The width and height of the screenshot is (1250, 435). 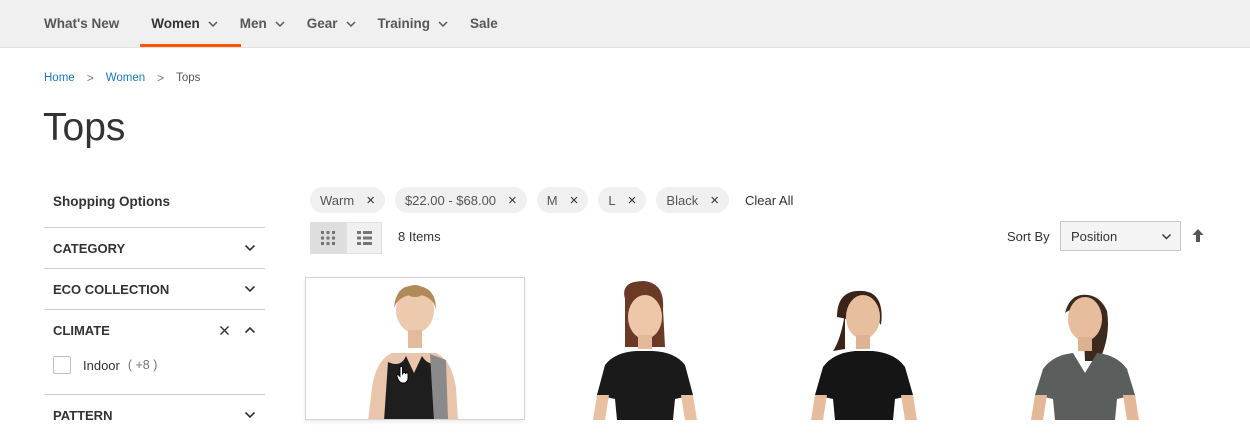 I want to click on view-mode-switcher, so click(x=346, y=238).